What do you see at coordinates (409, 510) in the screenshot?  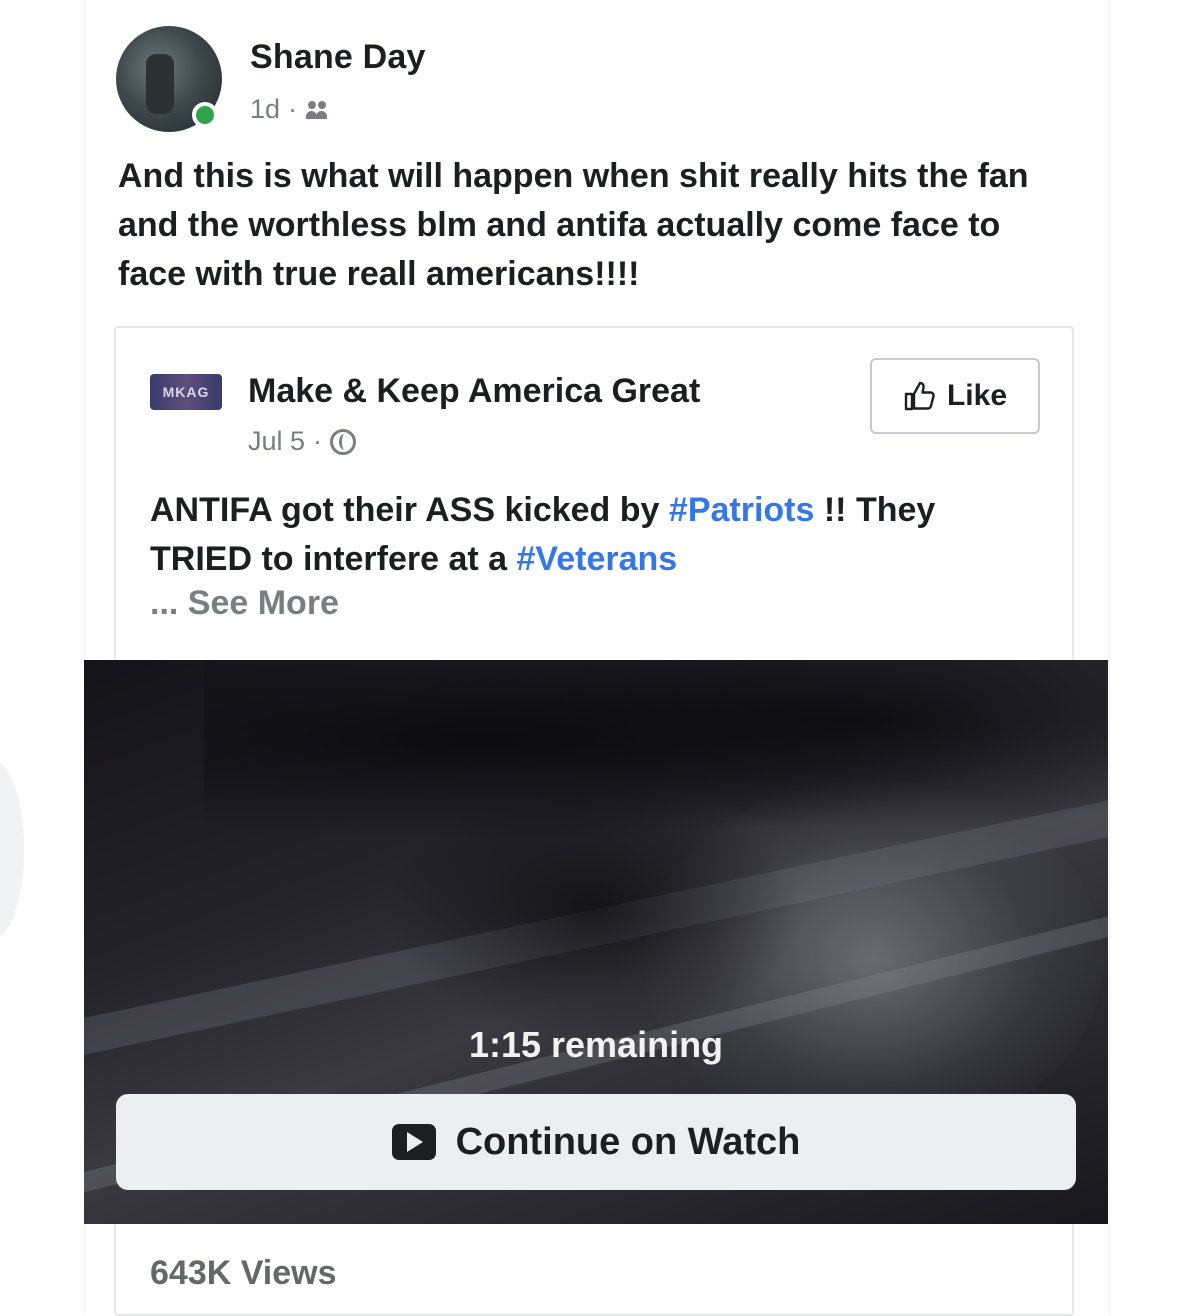 I see `shared-text-part1: ANTIFA got their ASS kicked by` at bounding box center [409, 510].